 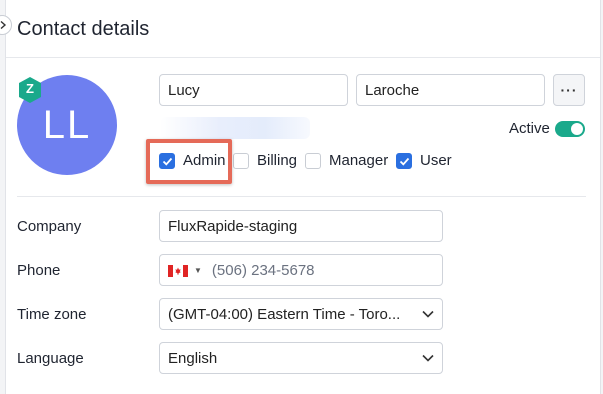 I want to click on blurred-email, so click(x=235, y=128).